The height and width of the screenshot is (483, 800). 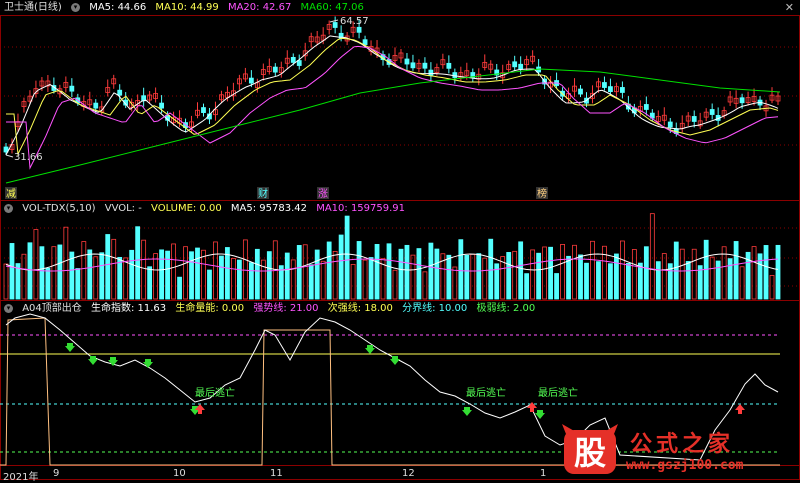 What do you see at coordinates (56, 473) in the screenshot?
I see `x-tick-label: 9` at bounding box center [56, 473].